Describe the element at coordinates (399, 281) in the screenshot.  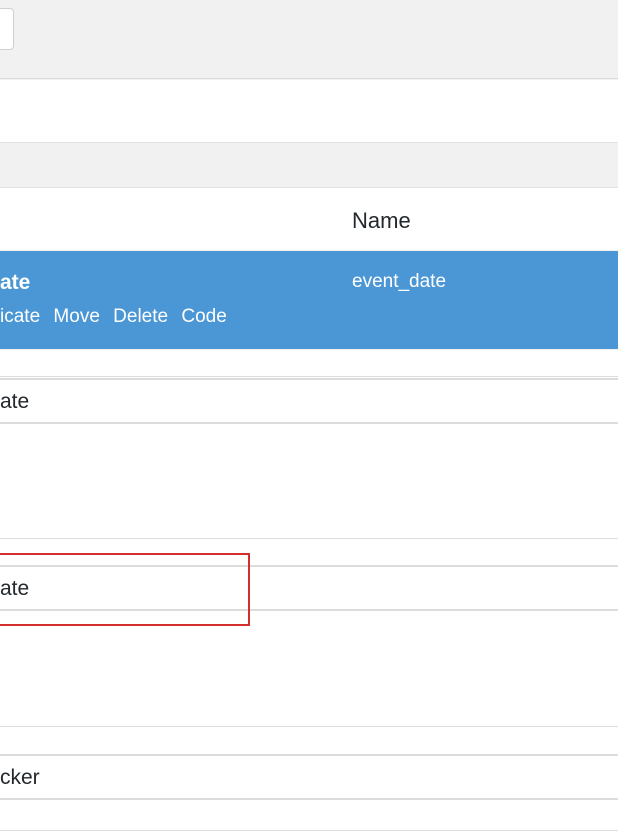
I see `field-name-cell: event_date` at that location.